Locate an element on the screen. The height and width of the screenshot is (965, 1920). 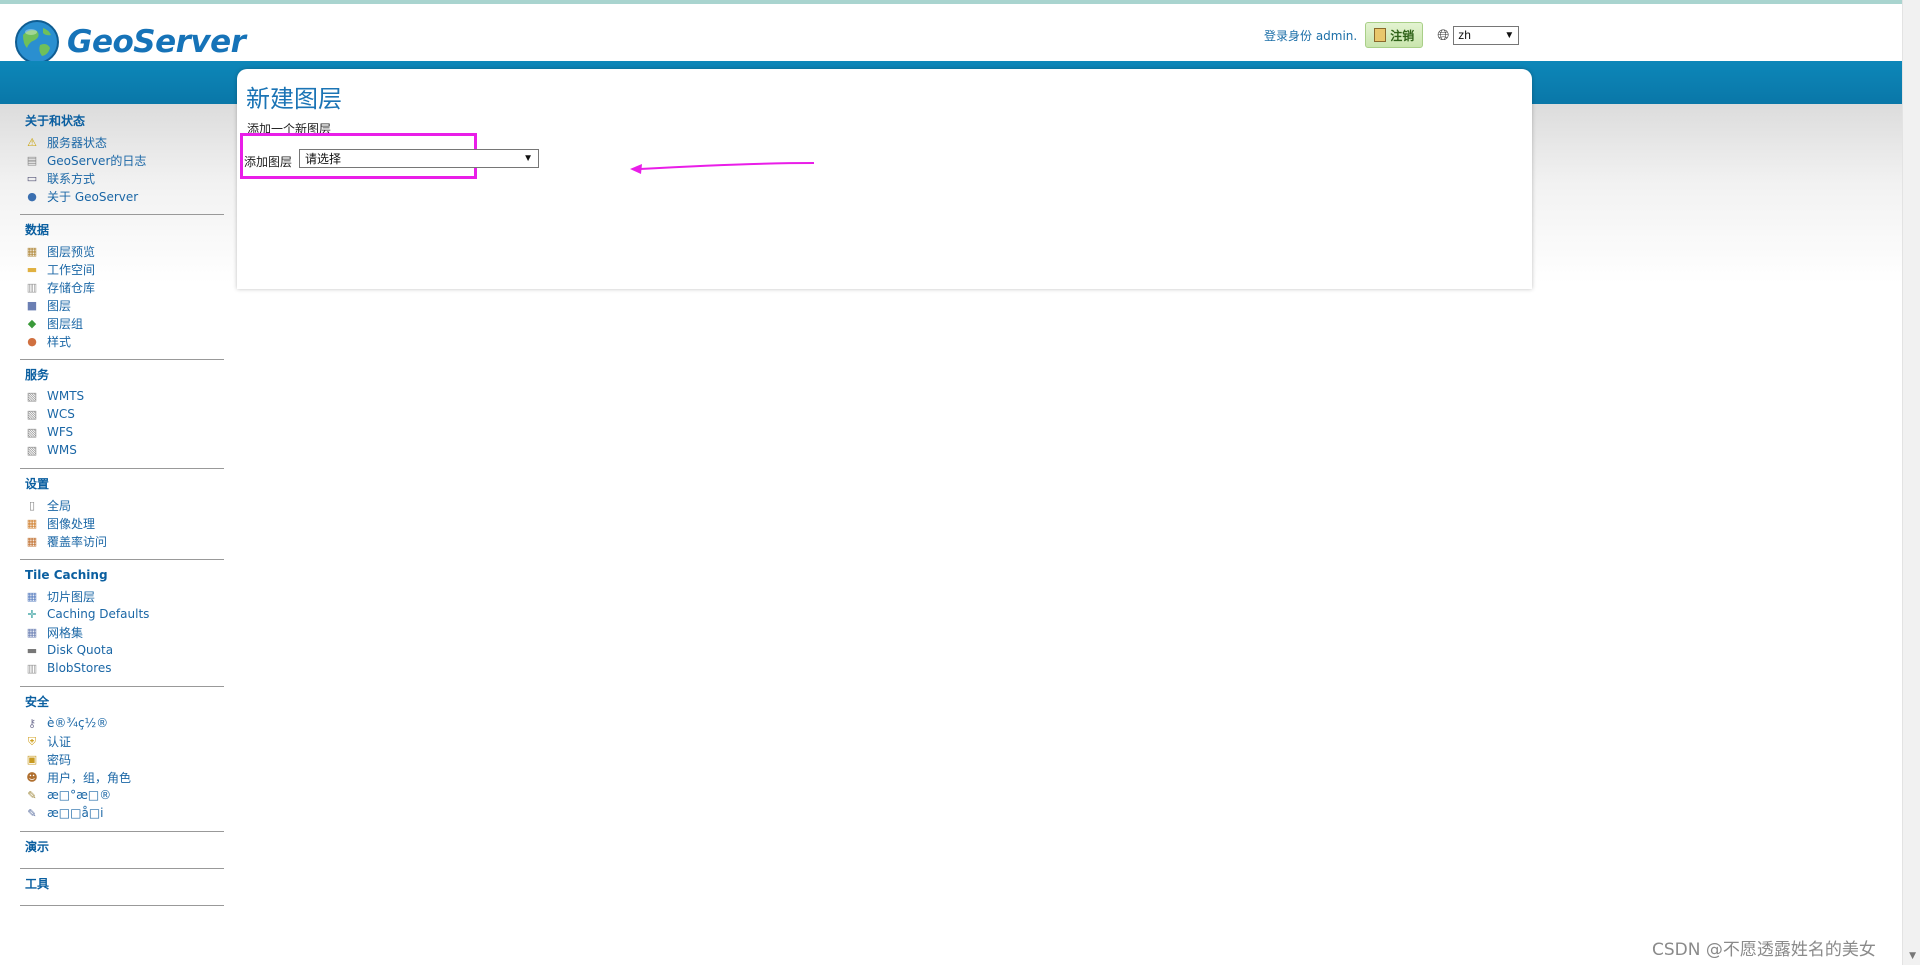
sidebar-item: ⚷ è®¾ç½® is located at coordinates (124, 723).